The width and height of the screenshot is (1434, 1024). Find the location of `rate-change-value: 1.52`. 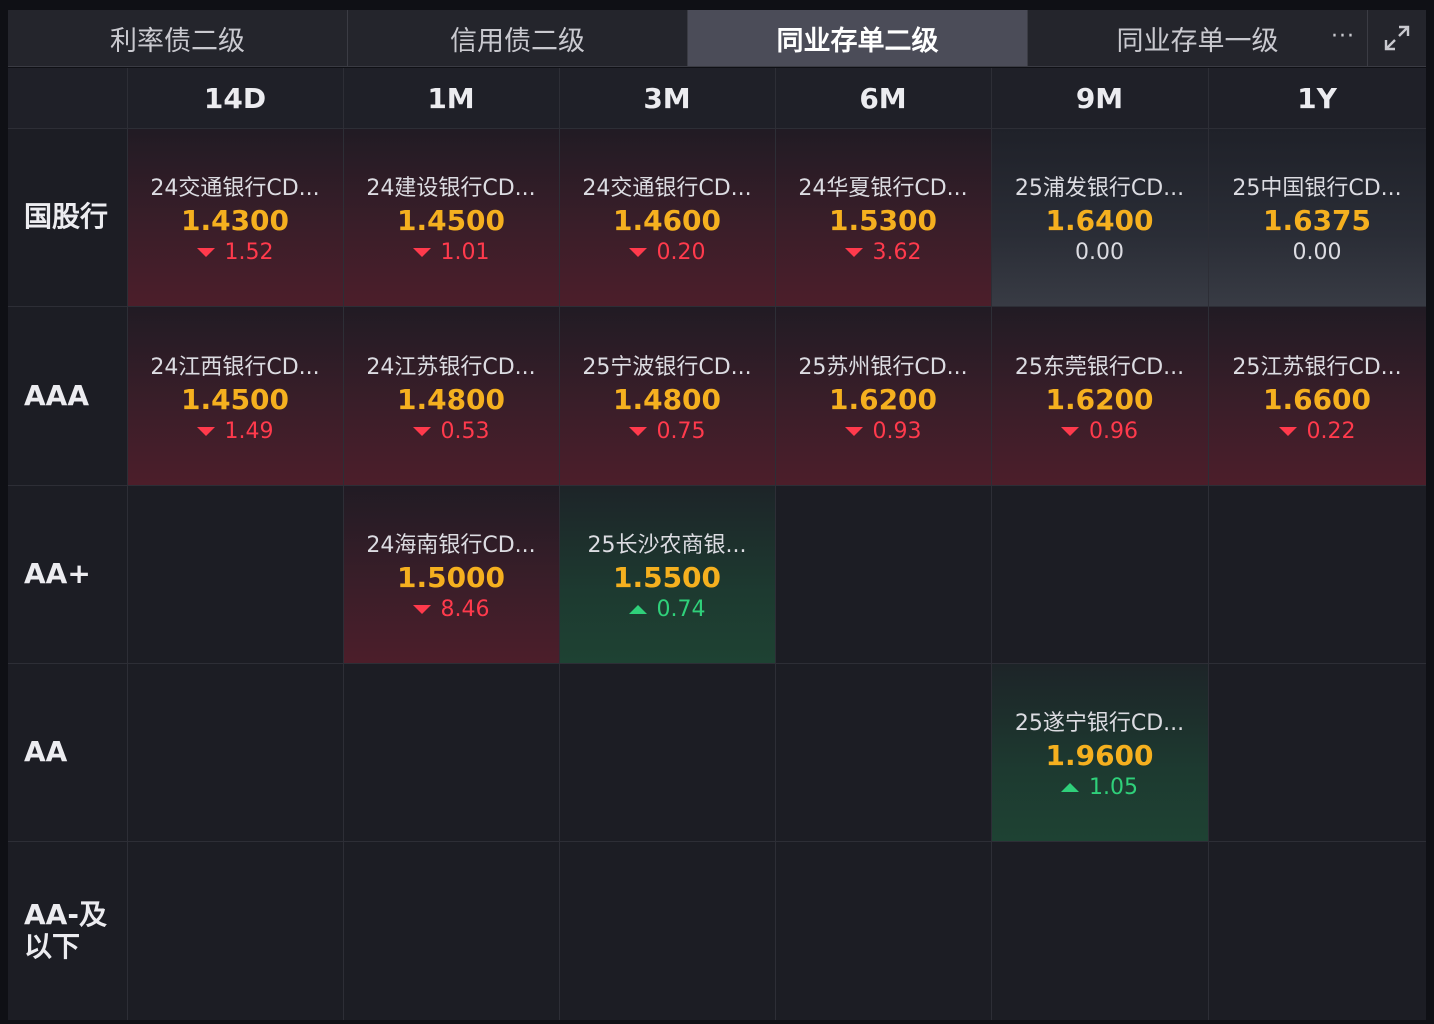

rate-change-value: 1.52 is located at coordinates (249, 252).